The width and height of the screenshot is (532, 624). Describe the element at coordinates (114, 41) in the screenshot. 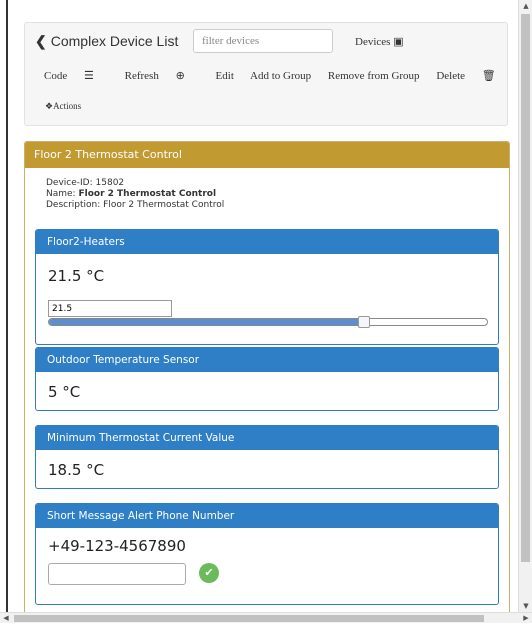

I see `back-label: Complex Device List` at that location.